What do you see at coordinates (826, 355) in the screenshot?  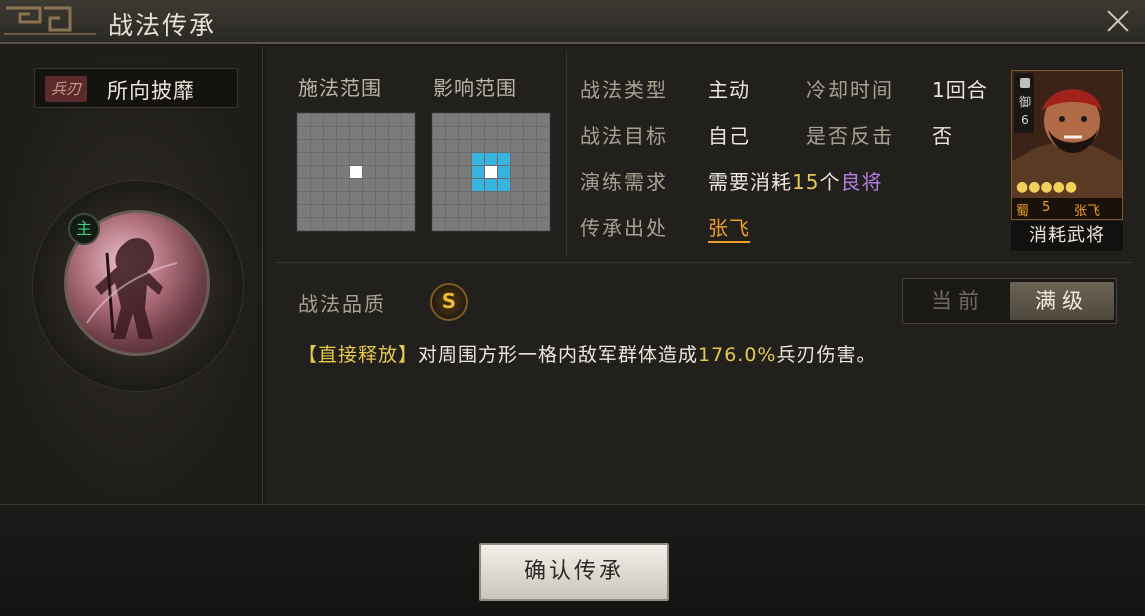 I see `description-text-2: 兵刃伤害。` at bounding box center [826, 355].